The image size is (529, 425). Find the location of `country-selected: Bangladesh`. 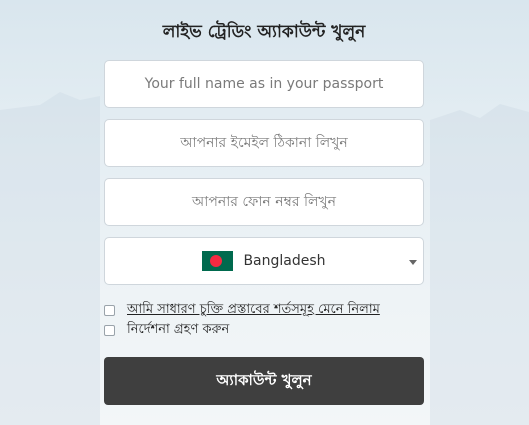

country-selected: Bangladesh is located at coordinates (264, 261).